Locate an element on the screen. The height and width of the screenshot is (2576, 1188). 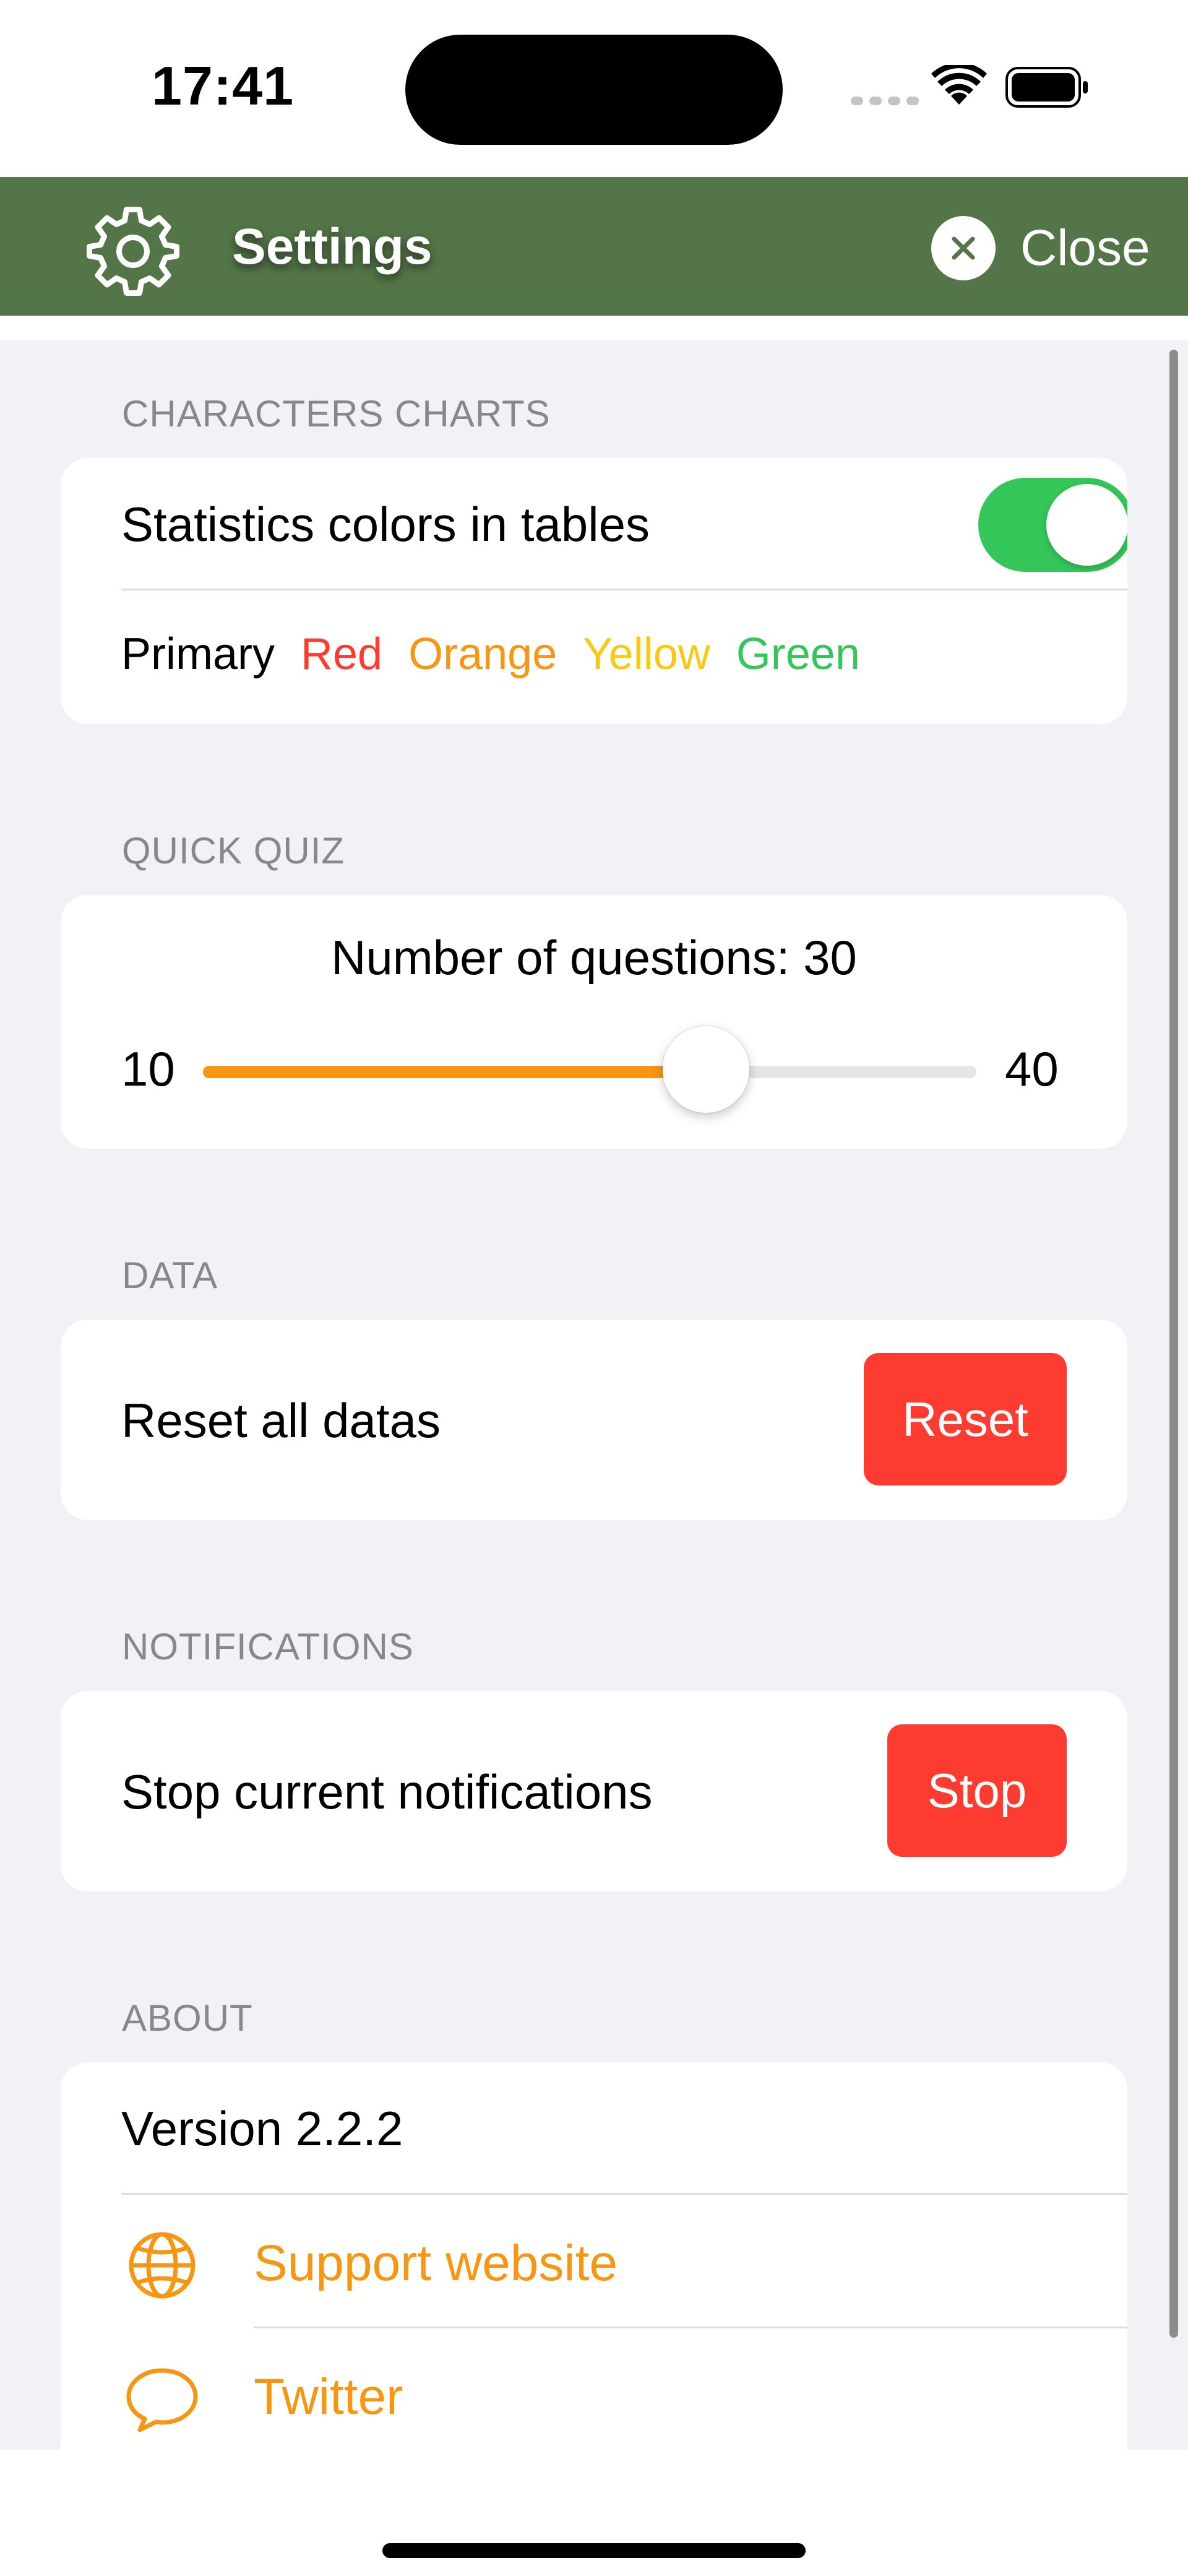
notifications-card: Stop current notifications Stop is located at coordinates (594, 1791).